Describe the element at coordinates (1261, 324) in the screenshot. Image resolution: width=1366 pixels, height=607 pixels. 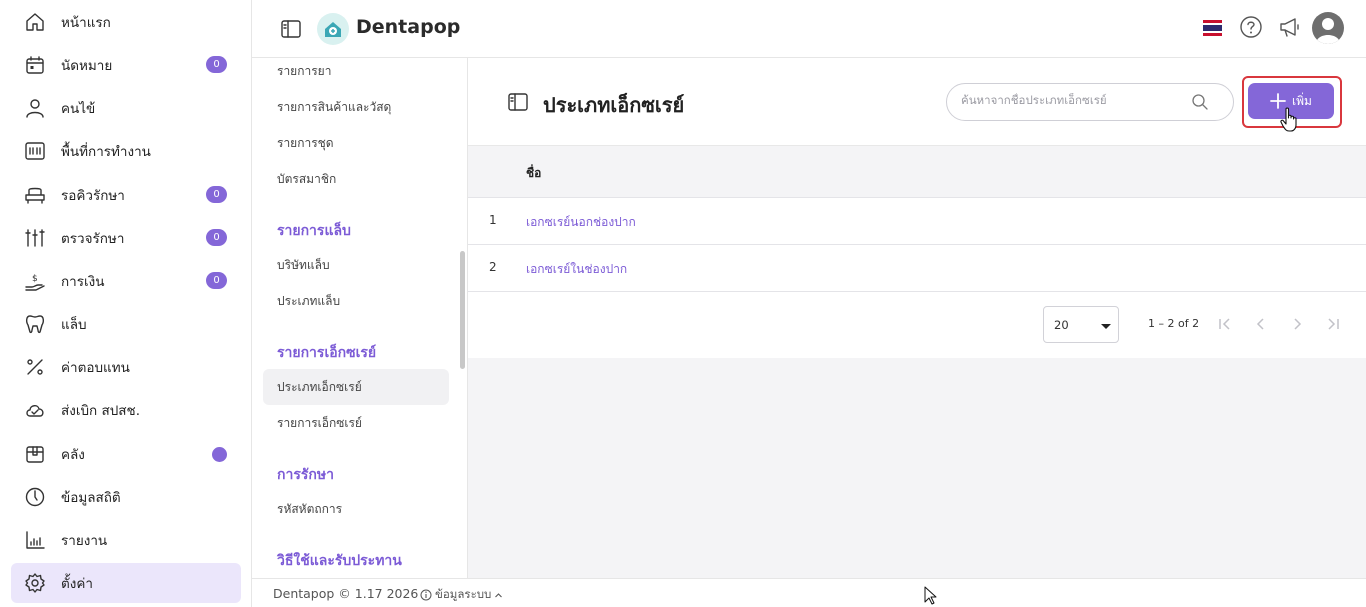
I see `prev-page-icon` at that location.